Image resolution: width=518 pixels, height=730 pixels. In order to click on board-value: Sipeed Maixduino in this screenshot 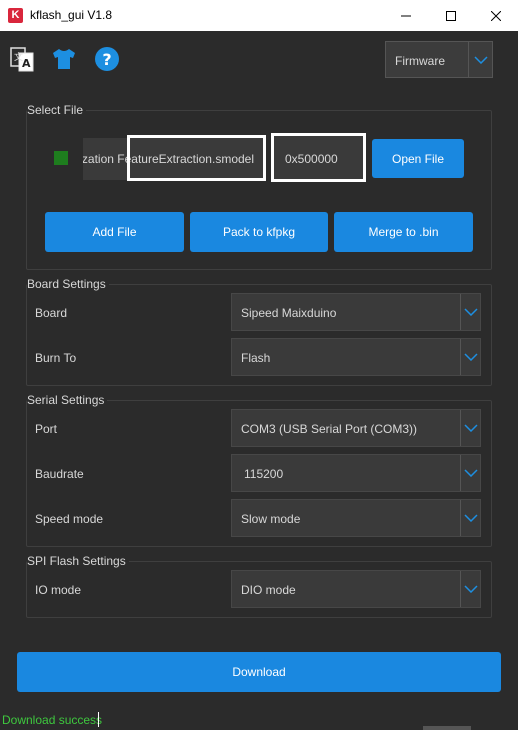, I will do `click(289, 313)`.